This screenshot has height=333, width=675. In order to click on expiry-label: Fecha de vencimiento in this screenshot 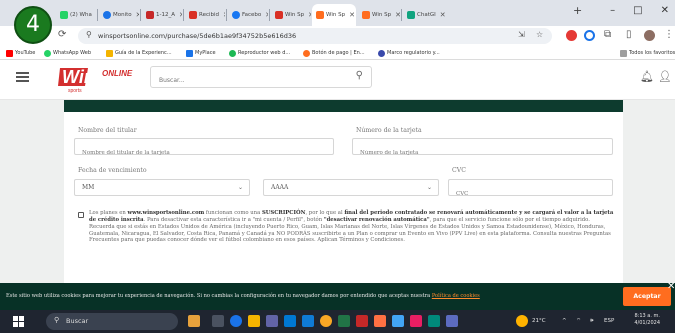, I will do `click(112, 170)`.